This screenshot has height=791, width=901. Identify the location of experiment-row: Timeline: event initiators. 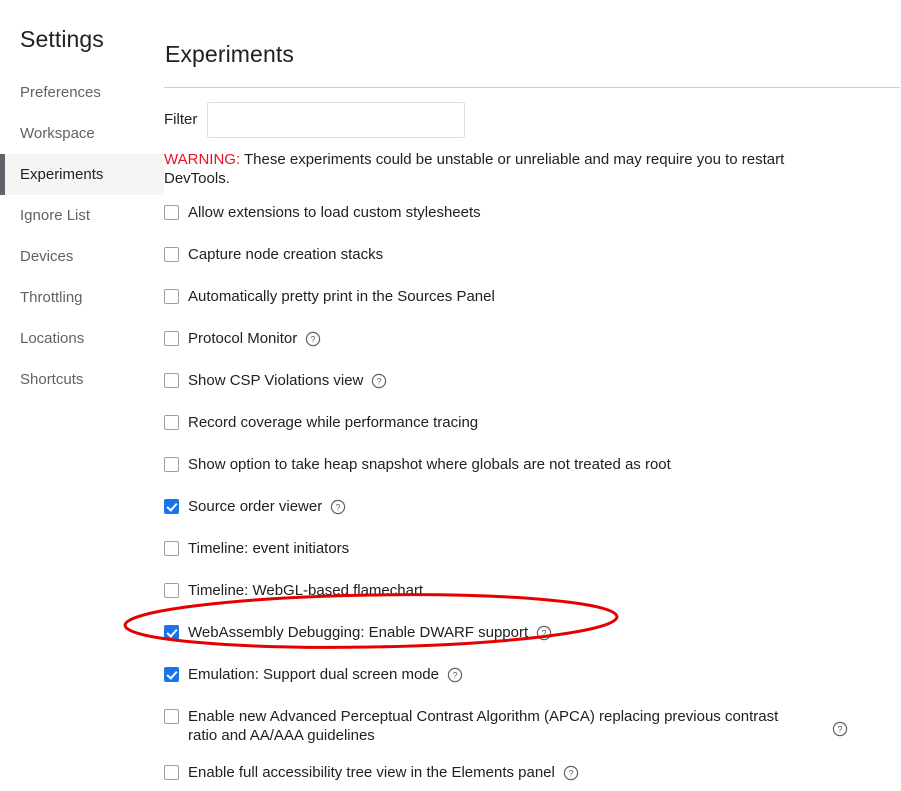
(532, 553).